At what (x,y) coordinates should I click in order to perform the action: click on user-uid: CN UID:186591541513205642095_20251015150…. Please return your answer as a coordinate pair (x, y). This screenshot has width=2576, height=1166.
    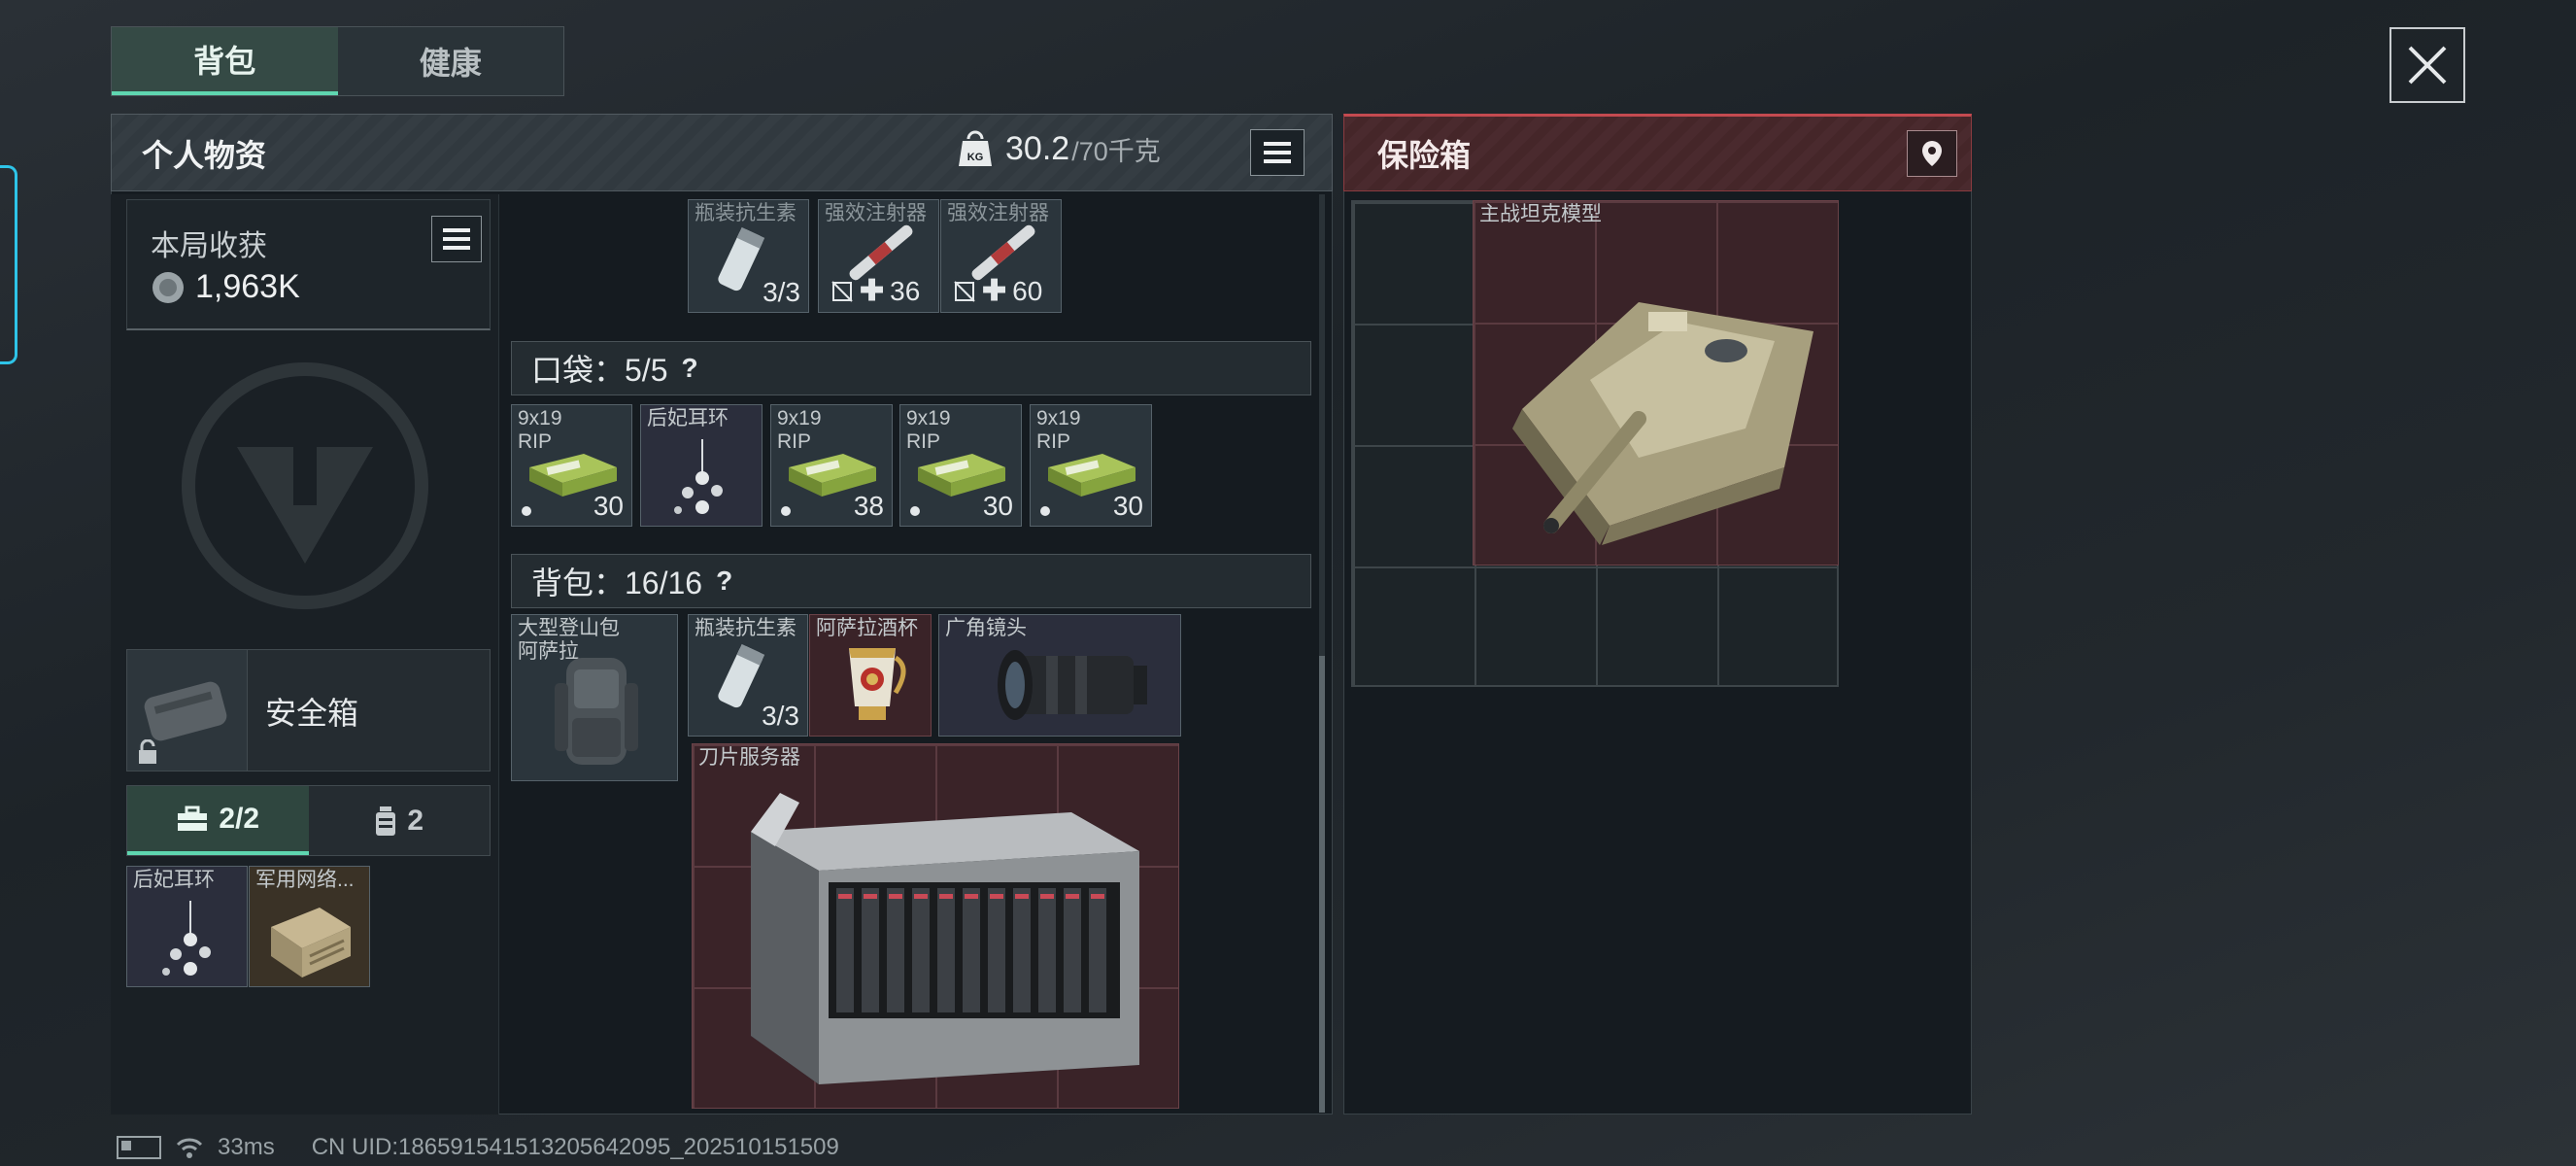
    Looking at the image, I should click on (575, 1147).